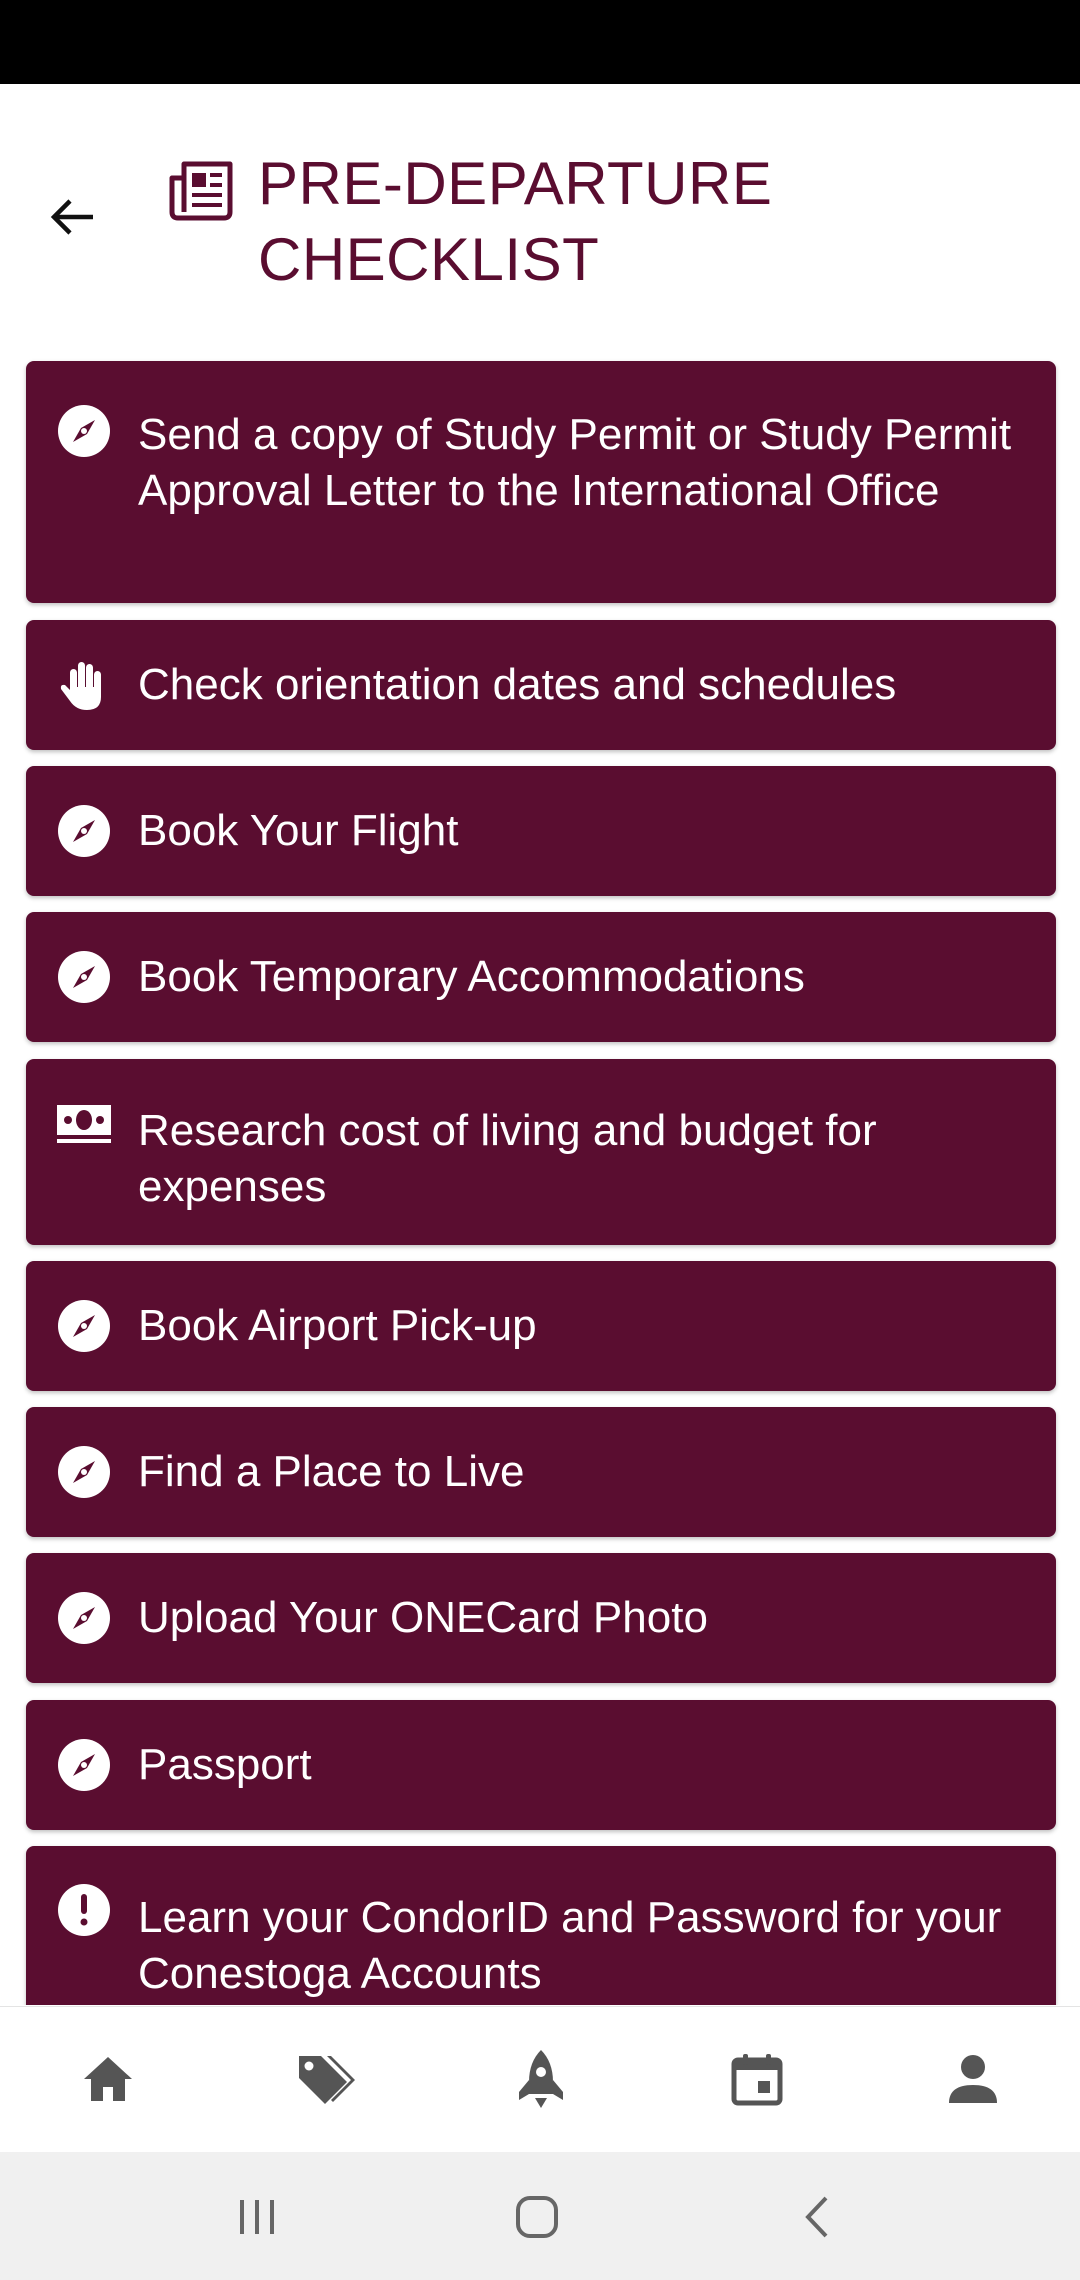 The width and height of the screenshot is (1080, 2280). What do you see at coordinates (541, 1765) in the screenshot?
I see `checklist-item-passport: Passport` at bounding box center [541, 1765].